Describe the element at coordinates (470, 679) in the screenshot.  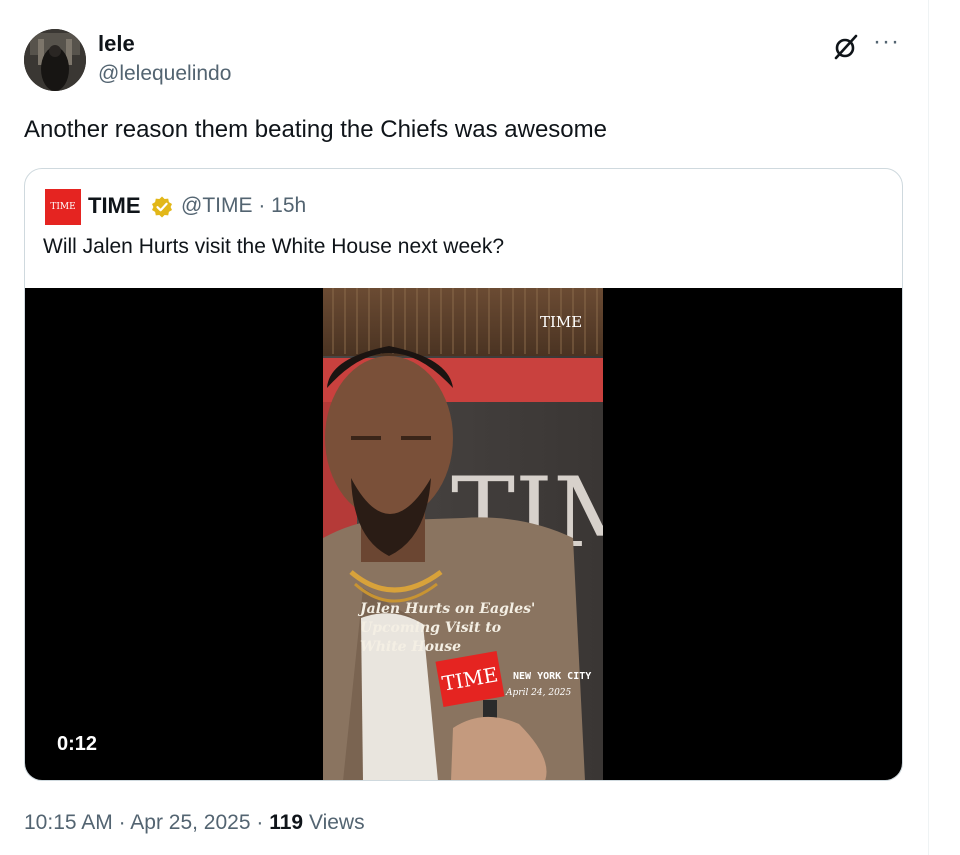
I see `mic-flag-text: TIME` at that location.